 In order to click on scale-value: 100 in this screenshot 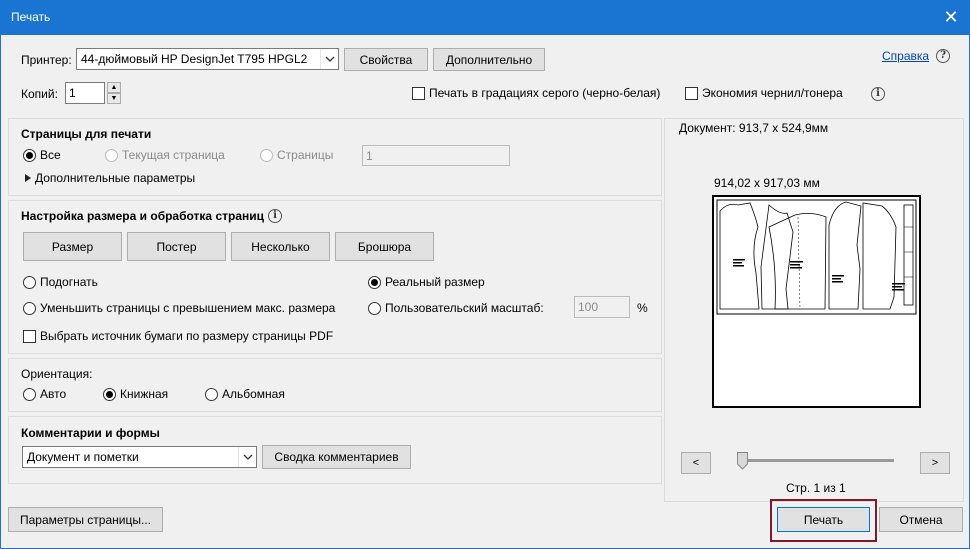, I will do `click(588, 307)`.